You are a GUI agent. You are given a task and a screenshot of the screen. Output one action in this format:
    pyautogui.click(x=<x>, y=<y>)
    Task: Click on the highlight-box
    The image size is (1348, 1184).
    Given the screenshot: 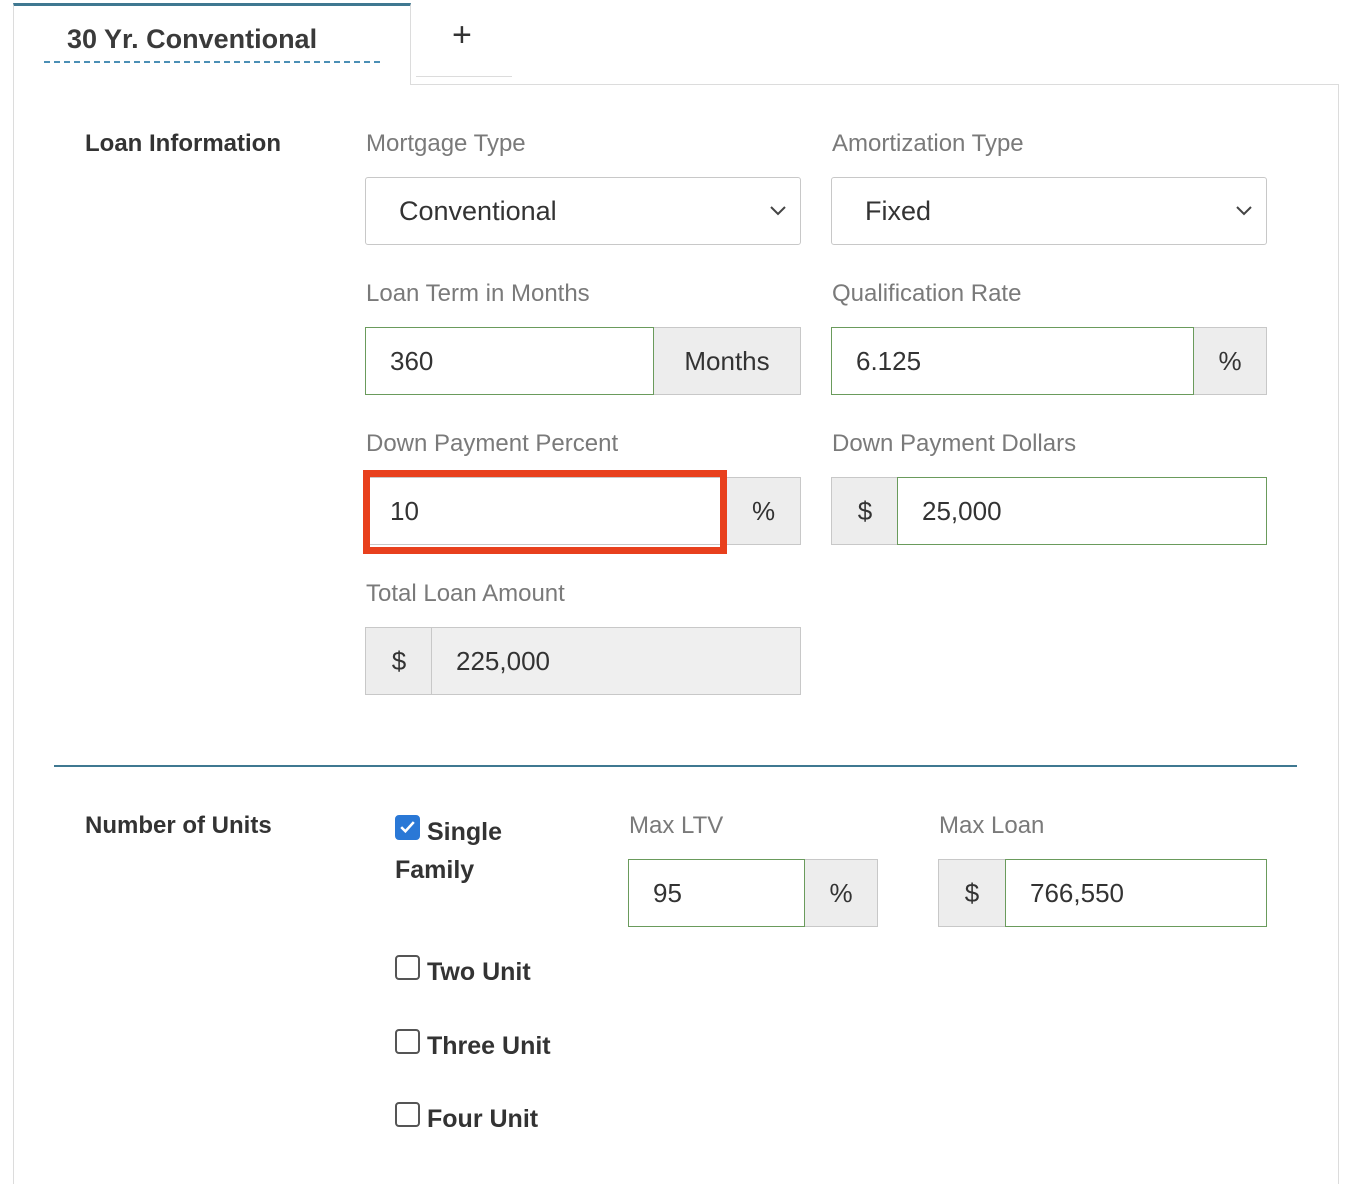 What is the action you would take?
    pyautogui.click(x=545, y=512)
    